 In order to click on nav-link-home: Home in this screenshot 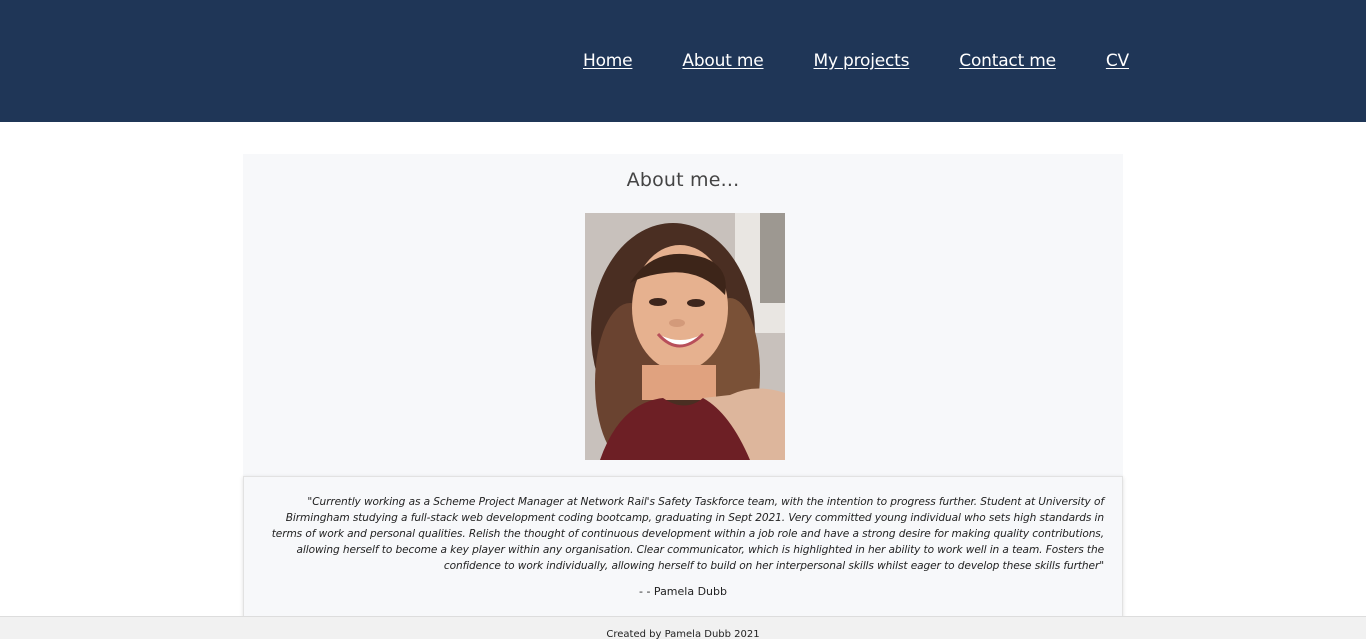, I will do `click(608, 61)`.